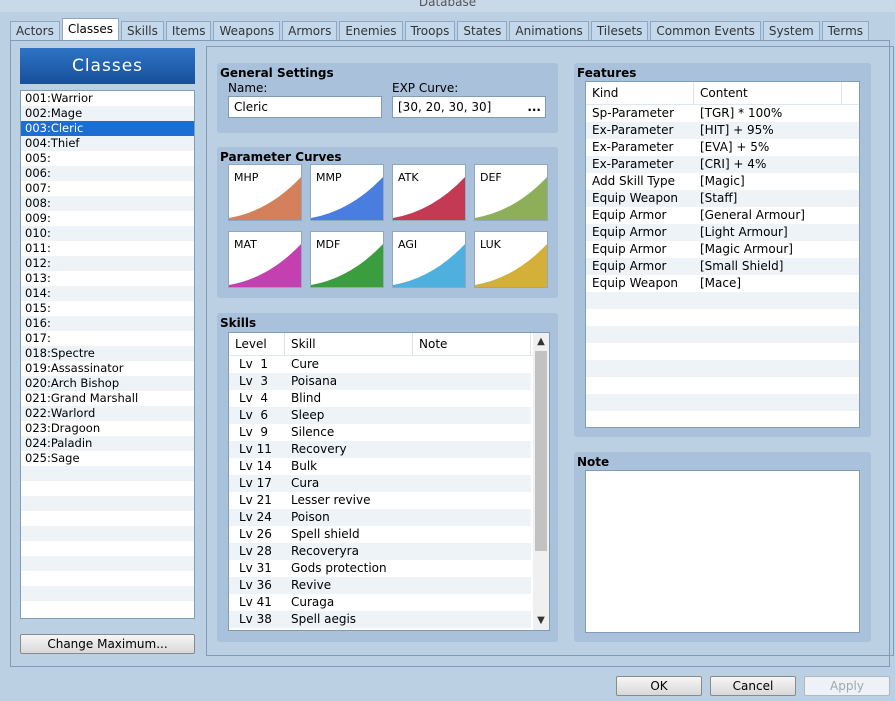 This screenshot has width=895, height=701. What do you see at coordinates (142, 30) in the screenshot?
I see `tab-skills: Skills` at bounding box center [142, 30].